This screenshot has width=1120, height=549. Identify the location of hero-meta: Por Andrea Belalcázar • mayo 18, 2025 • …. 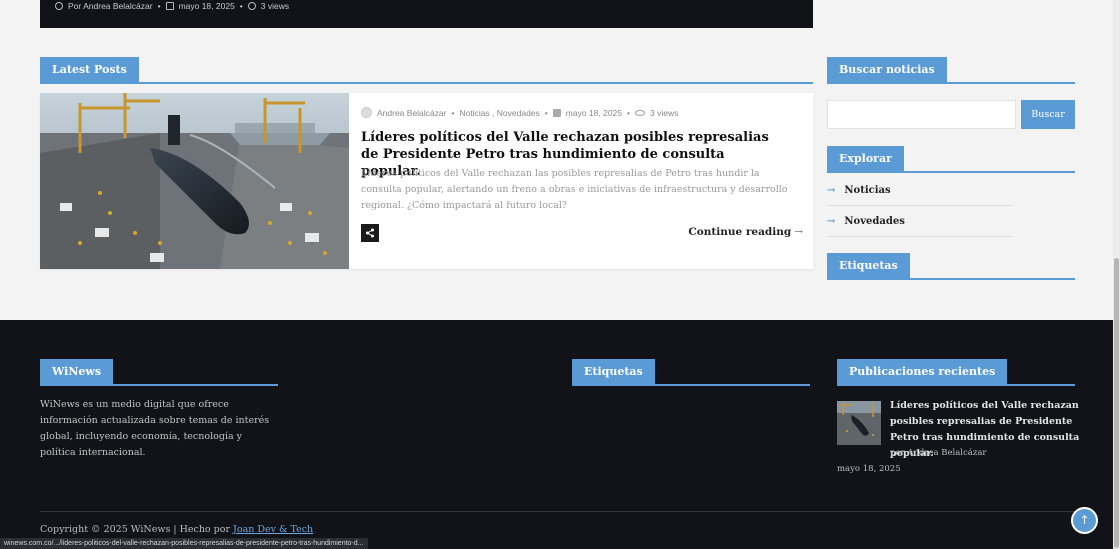
(172, 6).